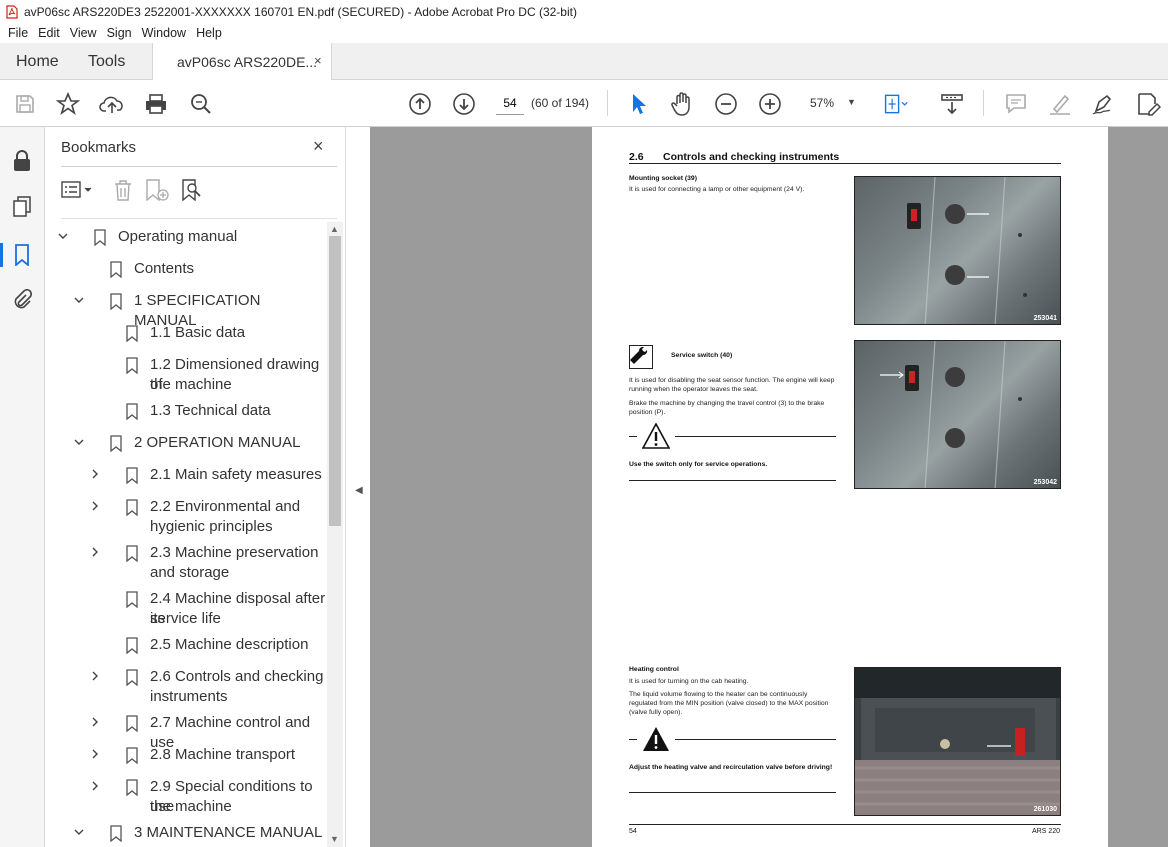 The height and width of the screenshot is (847, 1168). Describe the element at coordinates (37, 62) in the screenshot. I see `tab-home: Home` at that location.